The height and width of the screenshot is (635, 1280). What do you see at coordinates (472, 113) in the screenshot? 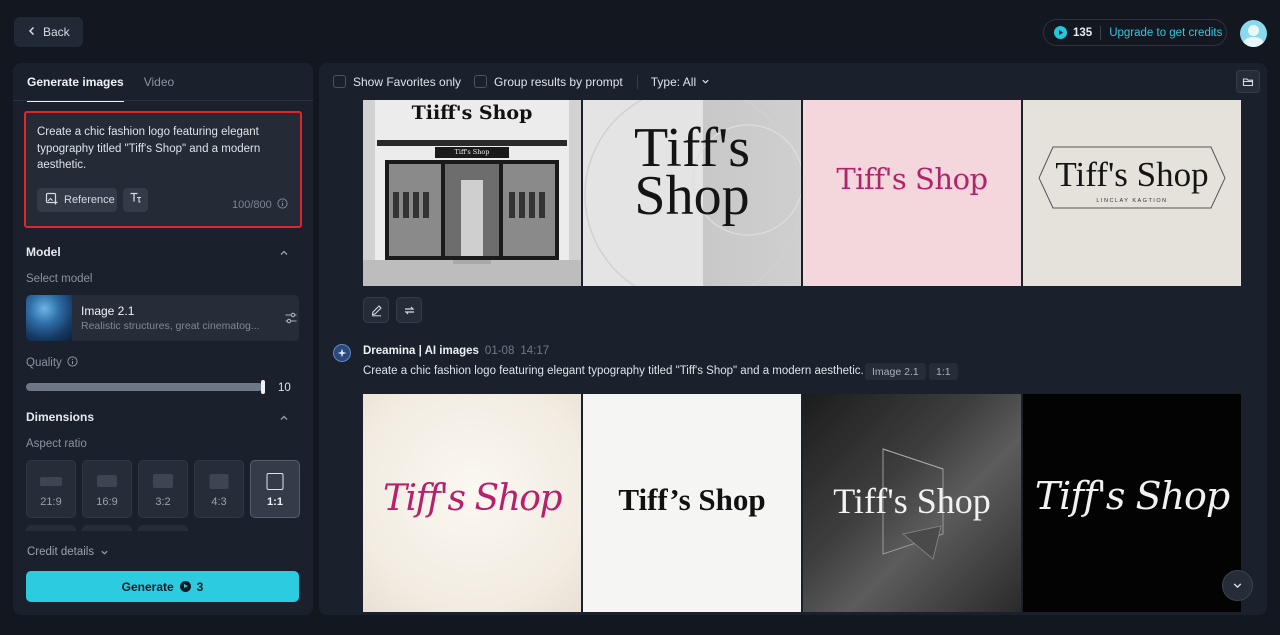
I see `storefront-title: Tiiff's Shop` at bounding box center [472, 113].